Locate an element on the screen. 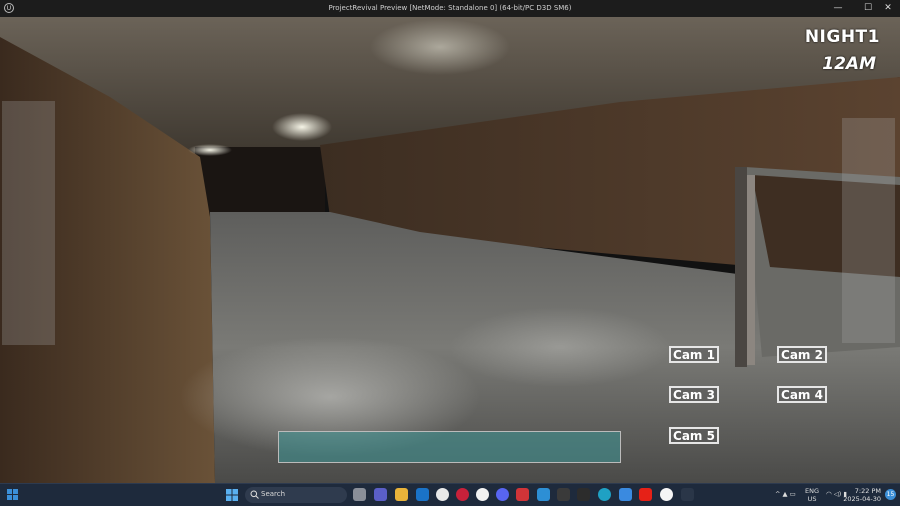  region-label: US is located at coordinates (812, 499).